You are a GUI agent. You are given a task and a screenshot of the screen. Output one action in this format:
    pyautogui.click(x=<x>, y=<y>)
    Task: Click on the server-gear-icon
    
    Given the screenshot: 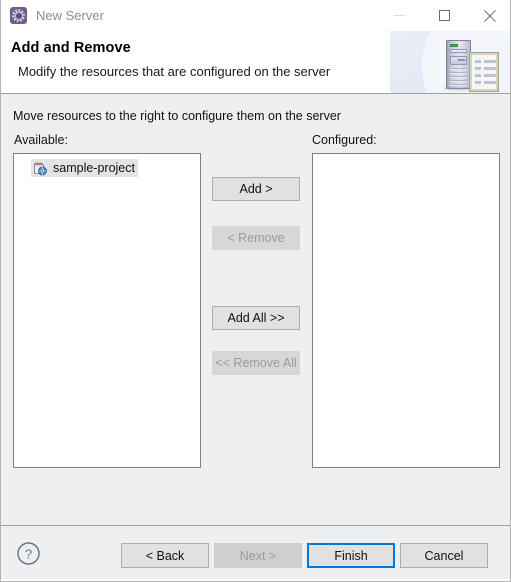 What is the action you would take?
    pyautogui.click(x=18, y=15)
    